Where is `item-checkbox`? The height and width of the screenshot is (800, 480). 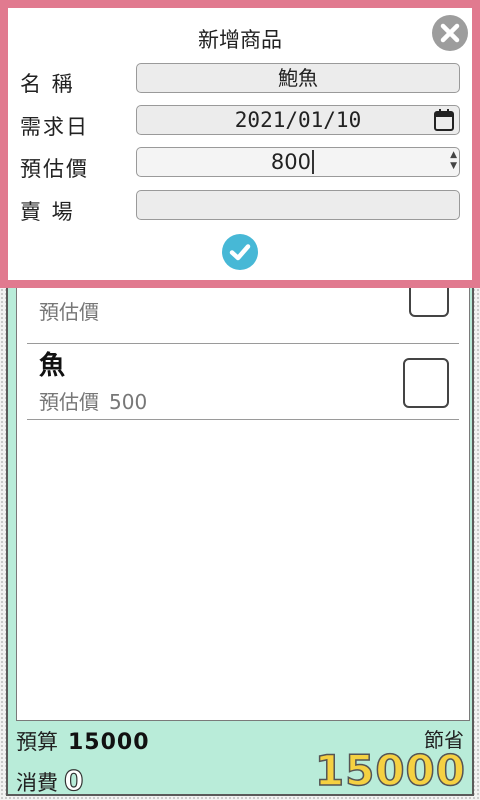 item-checkbox is located at coordinates (426, 383).